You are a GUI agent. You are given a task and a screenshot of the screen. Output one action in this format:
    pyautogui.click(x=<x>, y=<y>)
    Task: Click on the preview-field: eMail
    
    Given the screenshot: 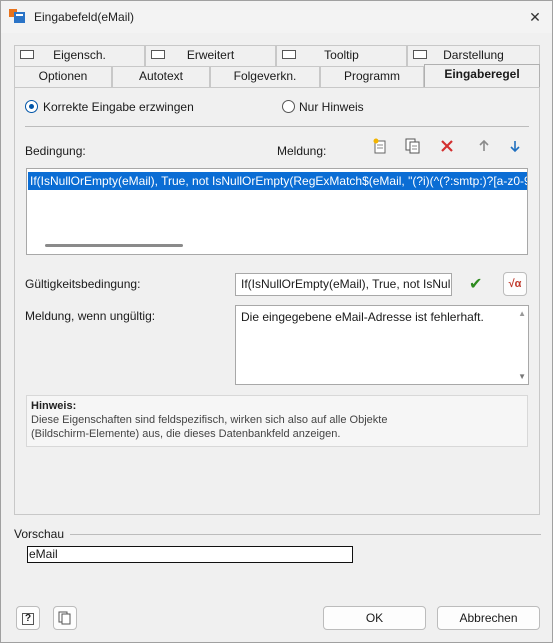 What is the action you would take?
    pyautogui.click(x=190, y=554)
    